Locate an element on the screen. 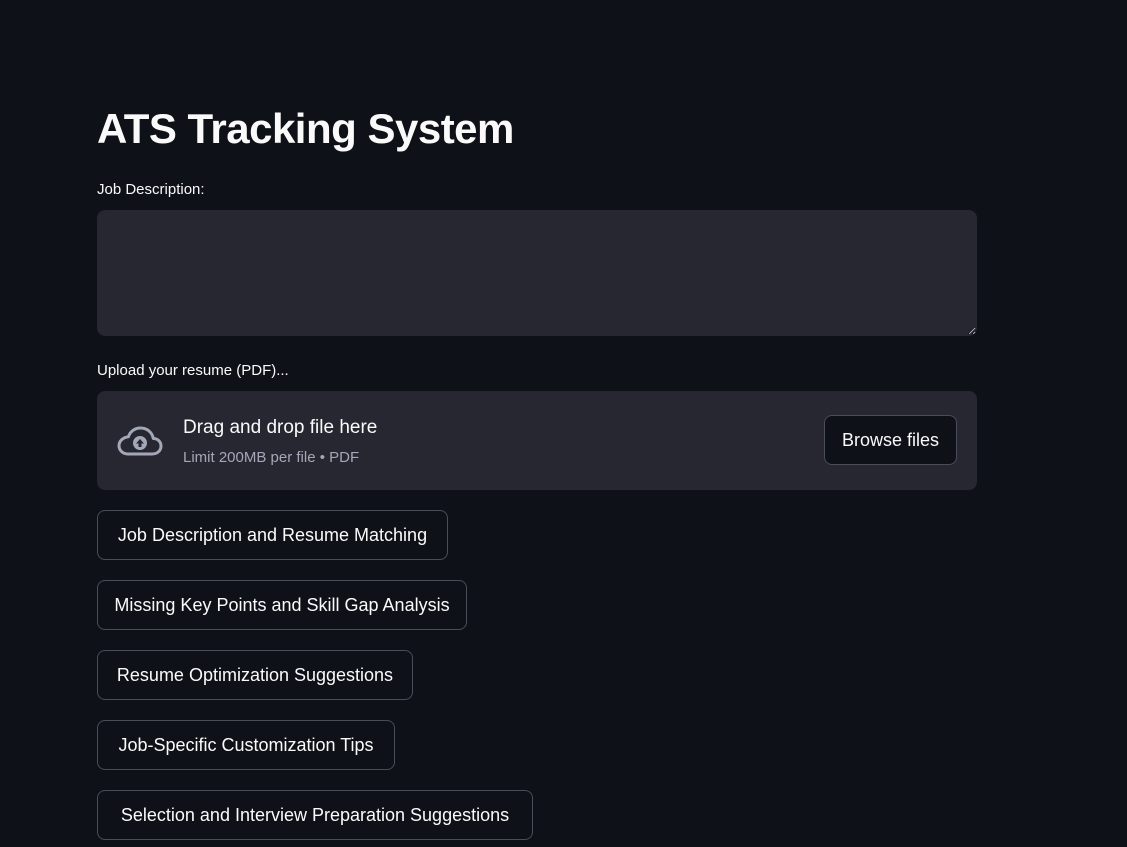 This screenshot has width=1127, height=847. job-description-input is located at coordinates (537, 273).